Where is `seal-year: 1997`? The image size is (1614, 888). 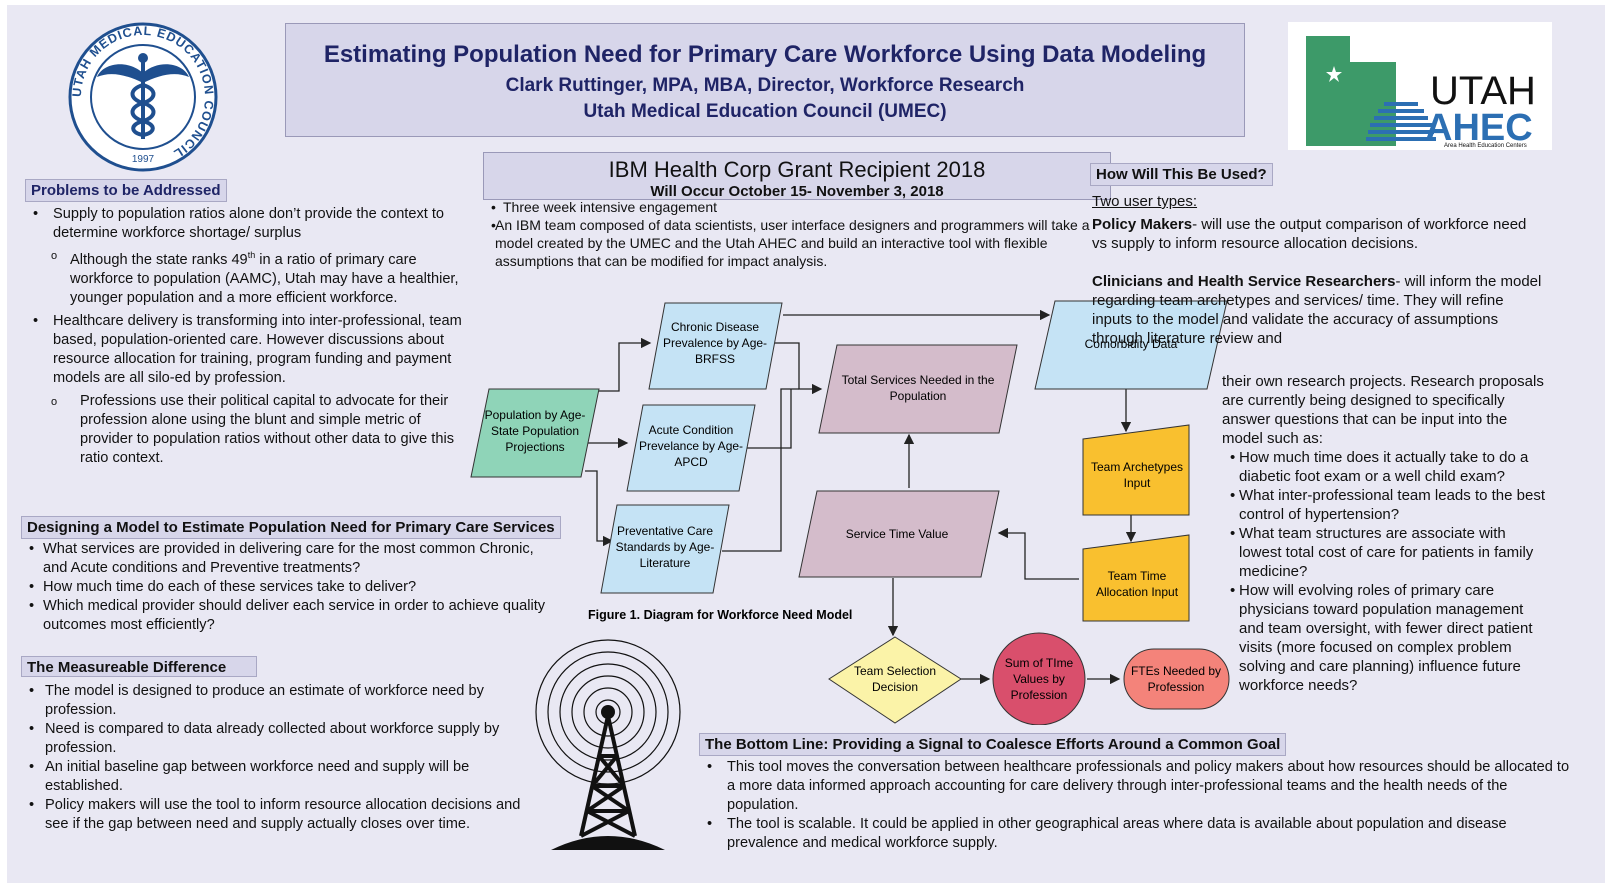 seal-year: 1997 is located at coordinates (143, 159).